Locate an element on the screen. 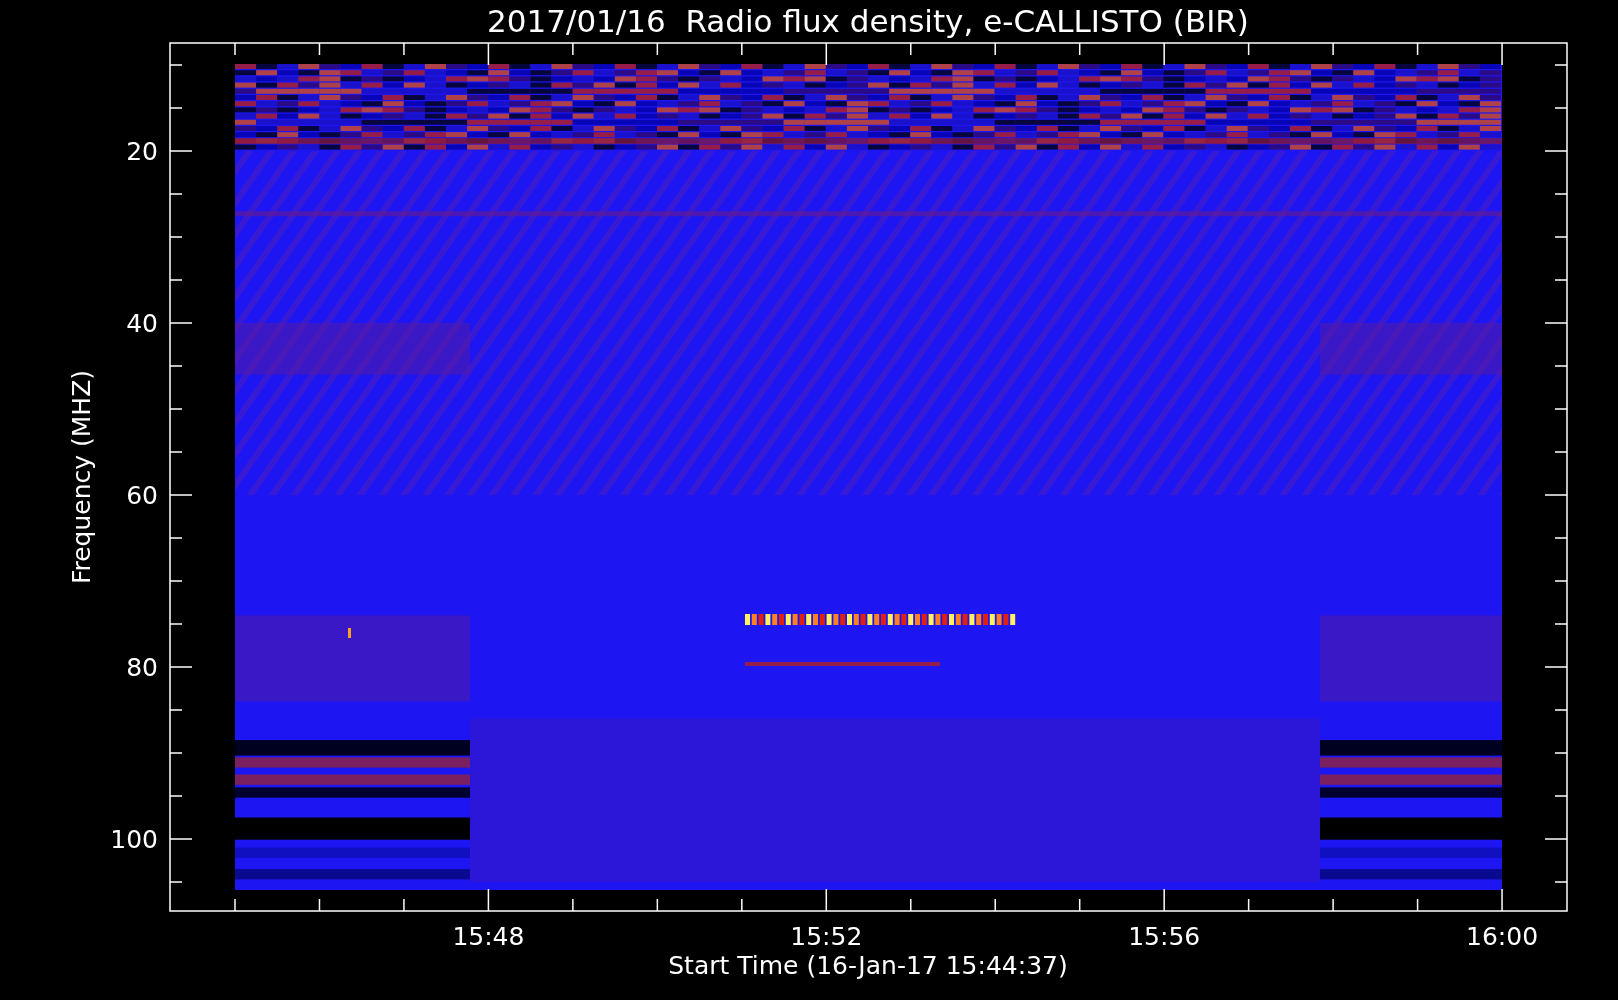  plot-title: 2017/01/16 Radio flux density, e-CALLISTO (BIR) is located at coordinates (868, 21).